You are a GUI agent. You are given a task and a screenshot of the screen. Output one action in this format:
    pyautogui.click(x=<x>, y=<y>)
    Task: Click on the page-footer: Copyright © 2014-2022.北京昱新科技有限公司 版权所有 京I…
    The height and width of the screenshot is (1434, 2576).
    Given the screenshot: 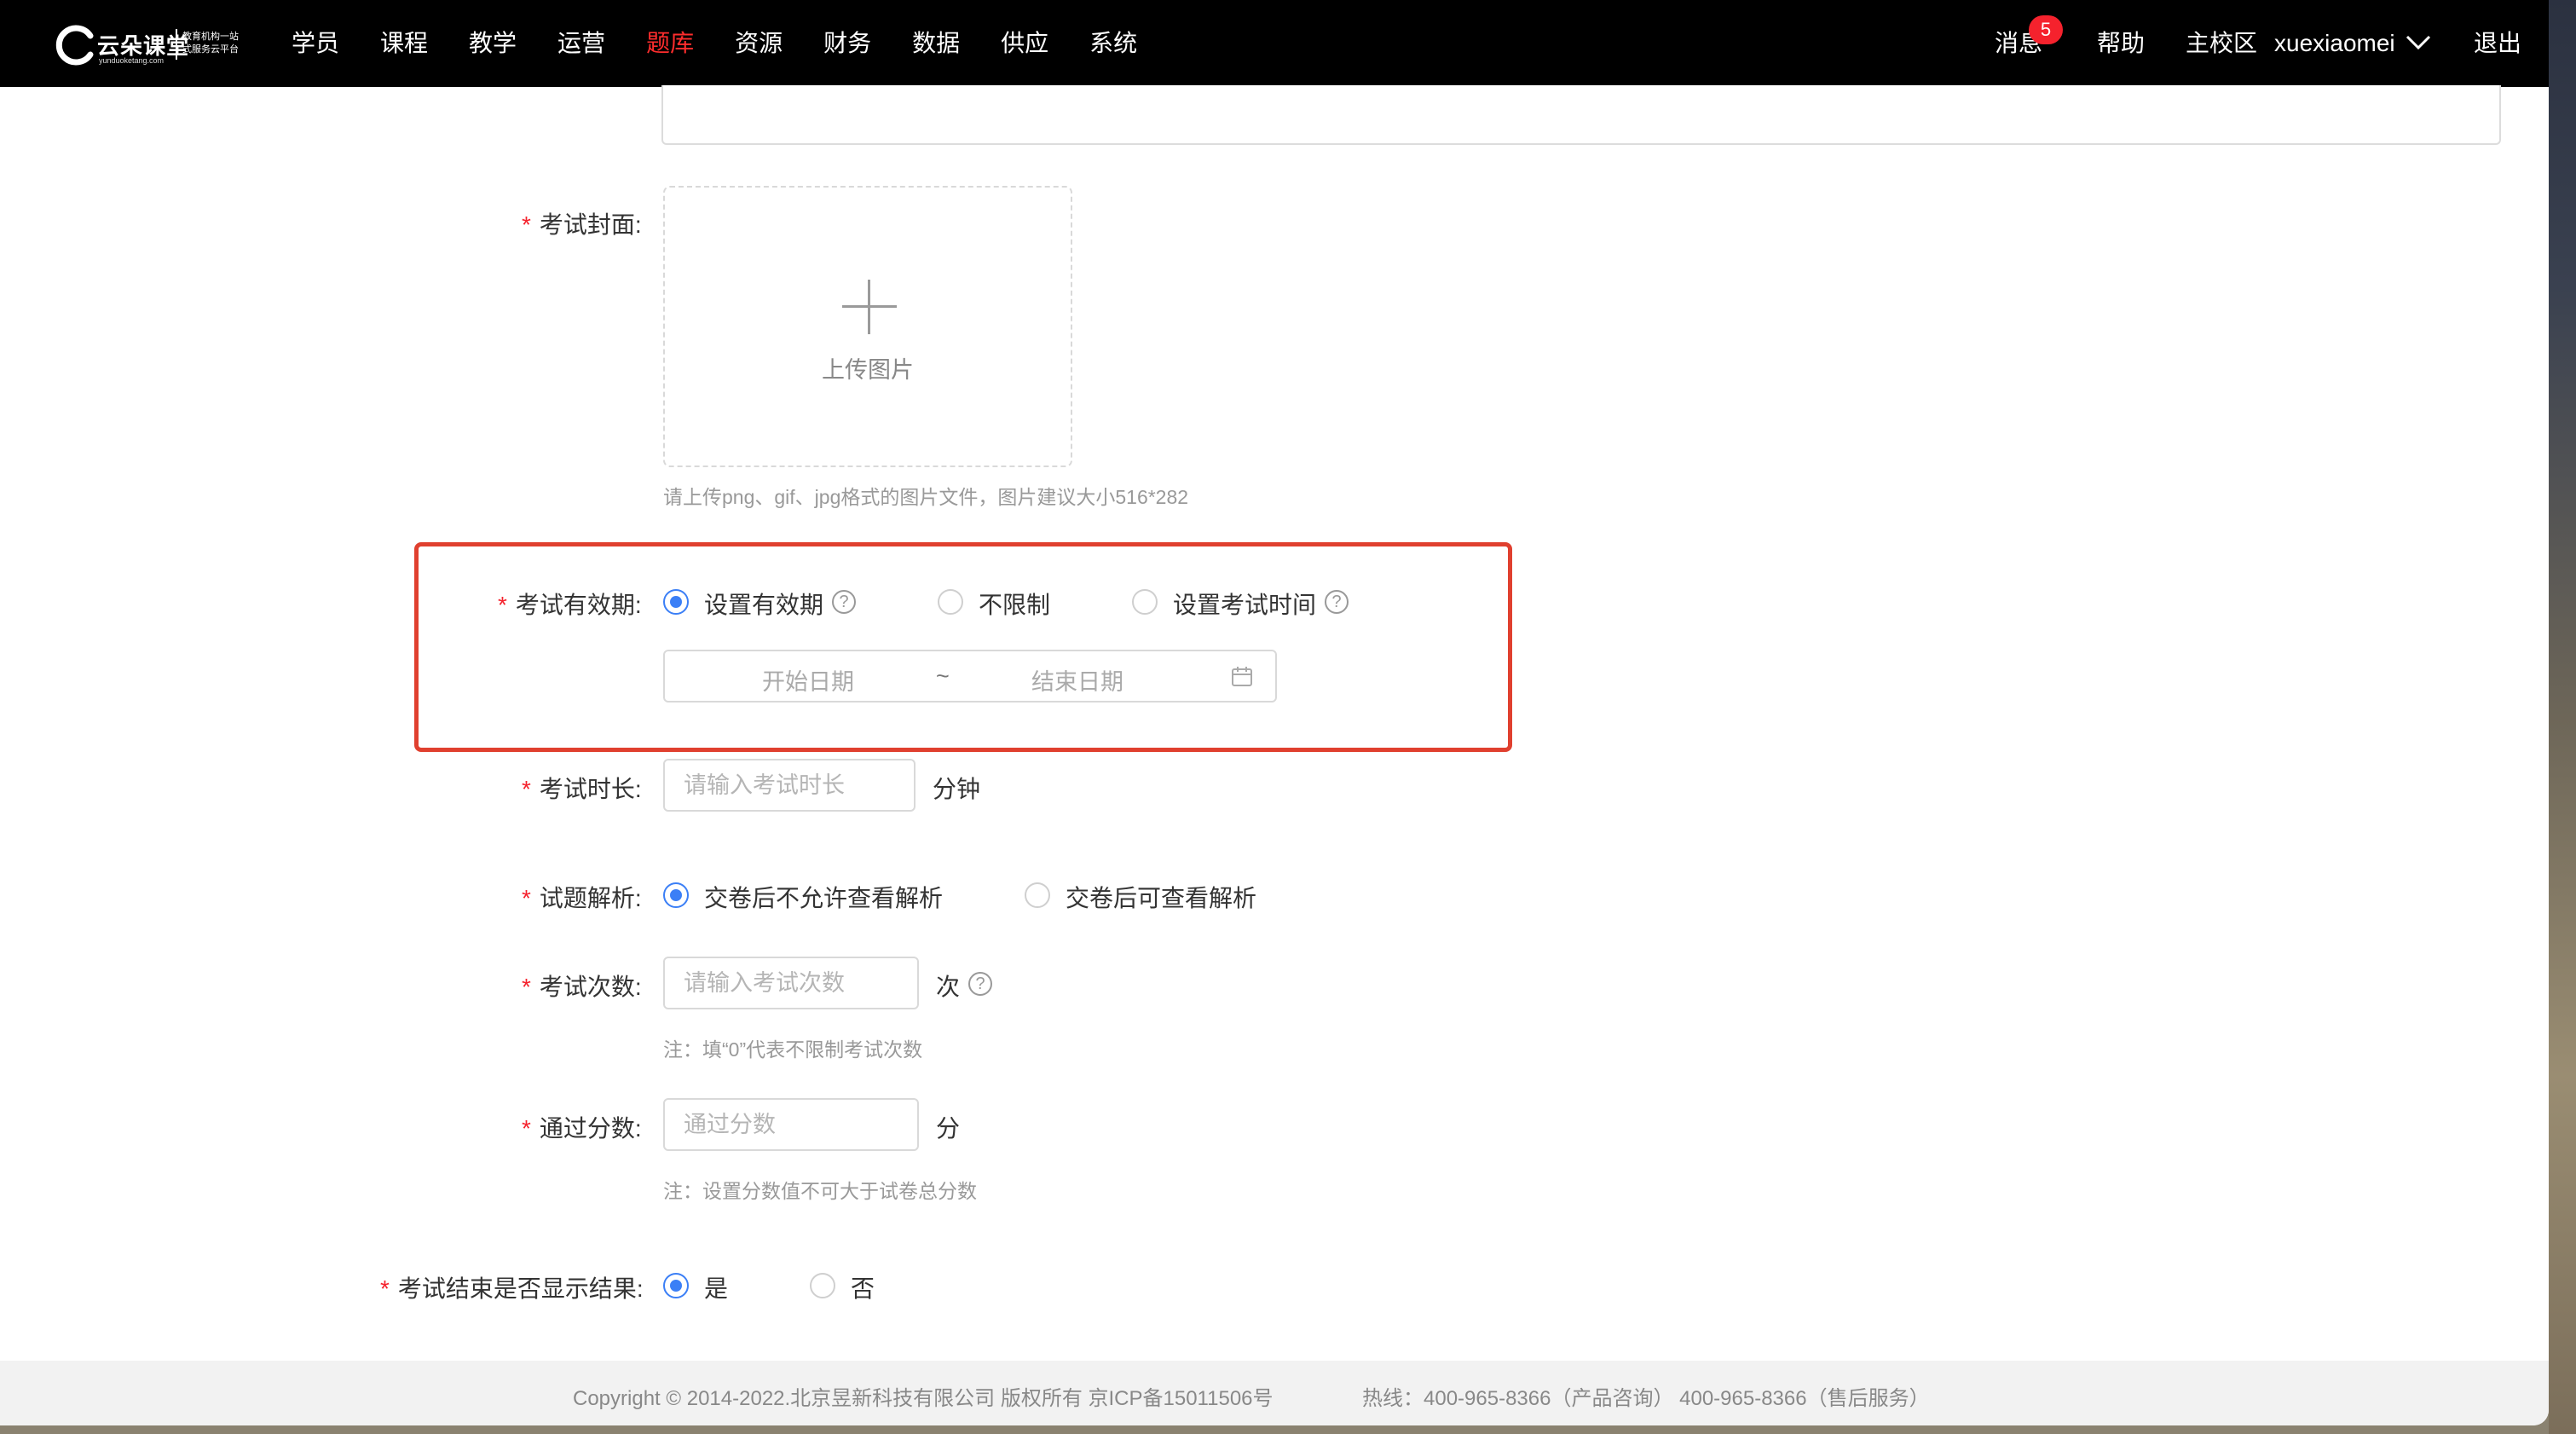 What is the action you would take?
    pyautogui.click(x=1274, y=1393)
    